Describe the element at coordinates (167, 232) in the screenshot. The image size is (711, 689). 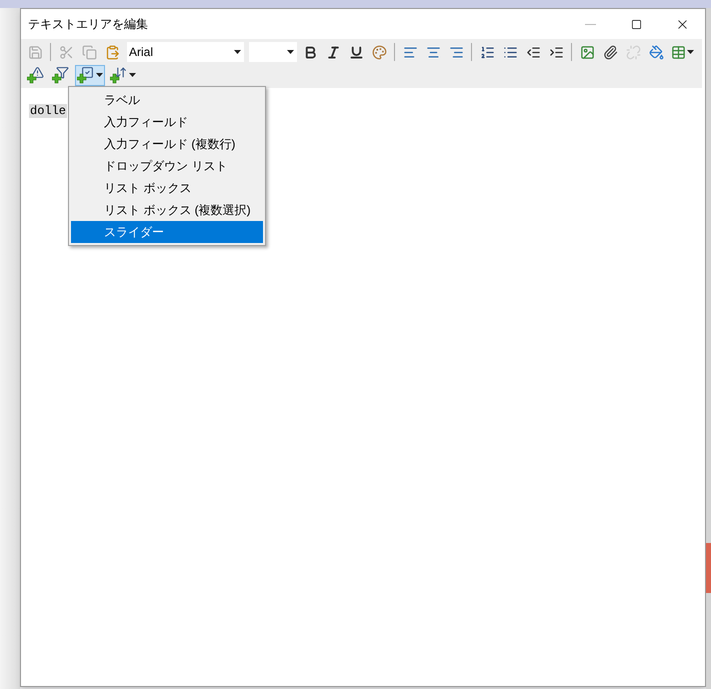
I see `menu-item: スライダー` at that location.